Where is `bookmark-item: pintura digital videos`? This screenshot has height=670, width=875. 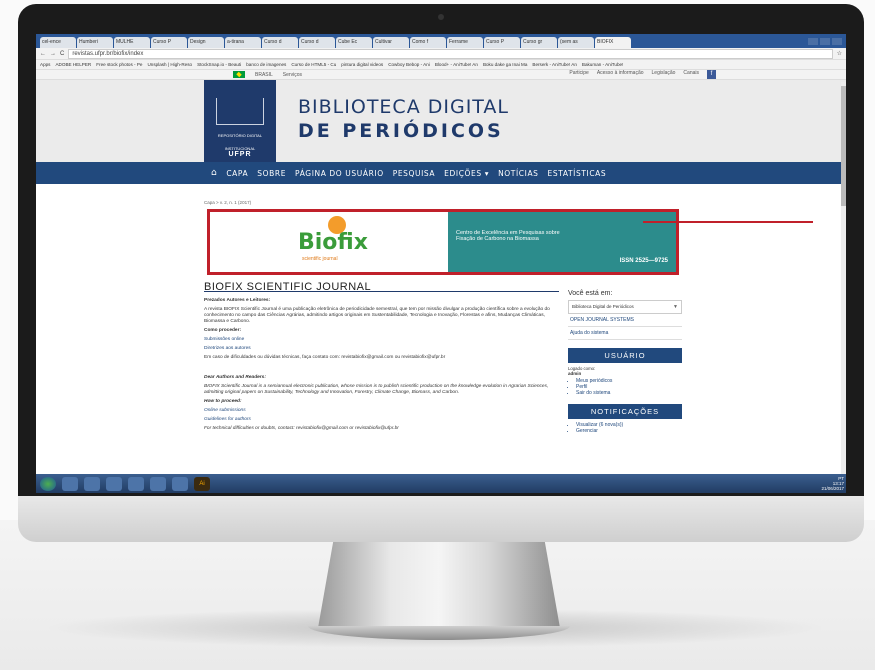 bookmark-item: pintura digital videos is located at coordinates (362, 64).